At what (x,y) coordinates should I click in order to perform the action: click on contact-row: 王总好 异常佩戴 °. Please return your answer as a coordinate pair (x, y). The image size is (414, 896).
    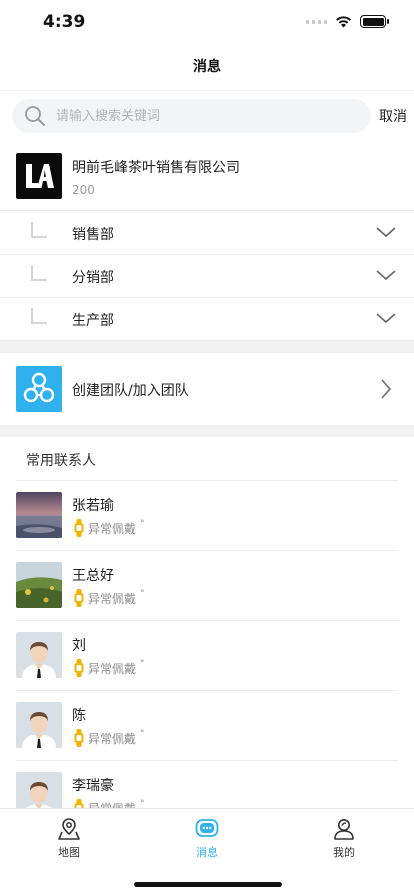
    Looking at the image, I should click on (207, 586).